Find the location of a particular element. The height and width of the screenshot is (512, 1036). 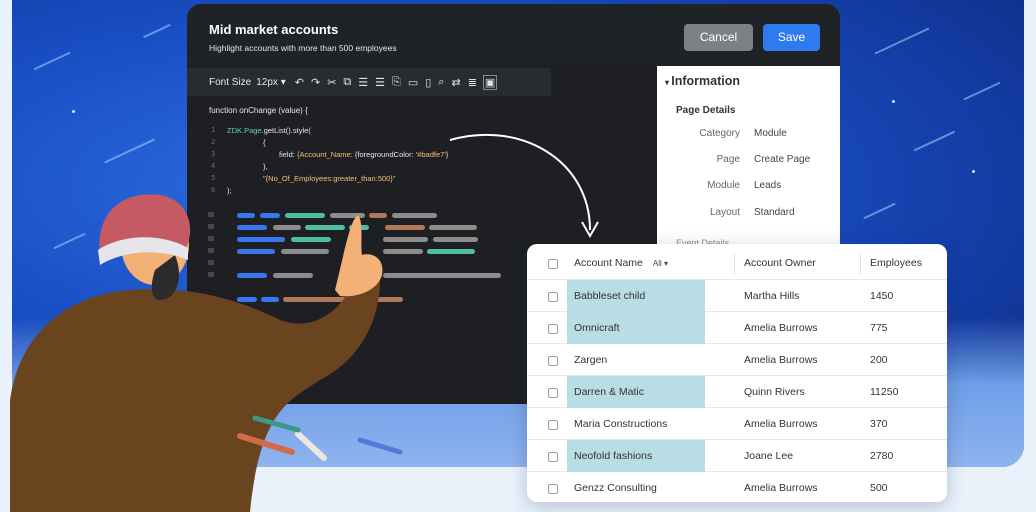

information-heading: ▾ Information is located at coordinates (702, 81).